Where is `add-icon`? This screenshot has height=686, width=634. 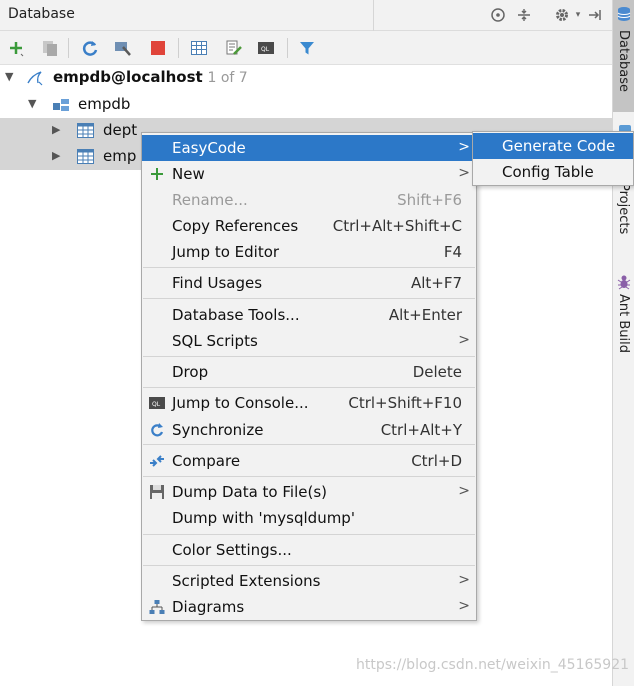 add-icon is located at coordinates (16, 48).